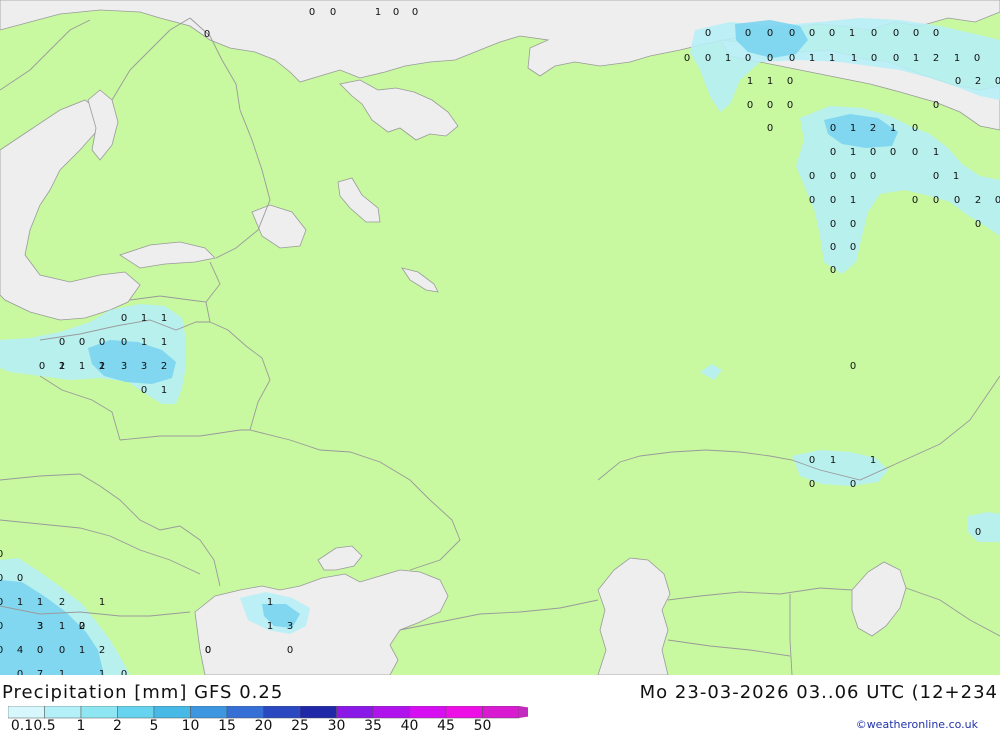 The height and width of the screenshot is (734, 1000). I want to click on precip-value-label: 4, so click(20, 650).